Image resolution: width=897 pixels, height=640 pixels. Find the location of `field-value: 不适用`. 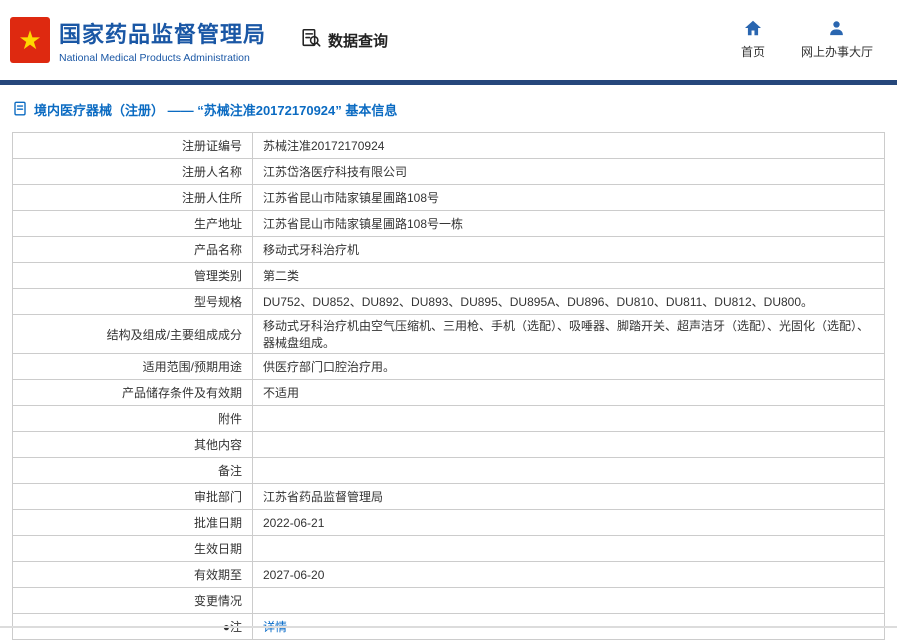

field-value: 不适用 is located at coordinates (568, 392).